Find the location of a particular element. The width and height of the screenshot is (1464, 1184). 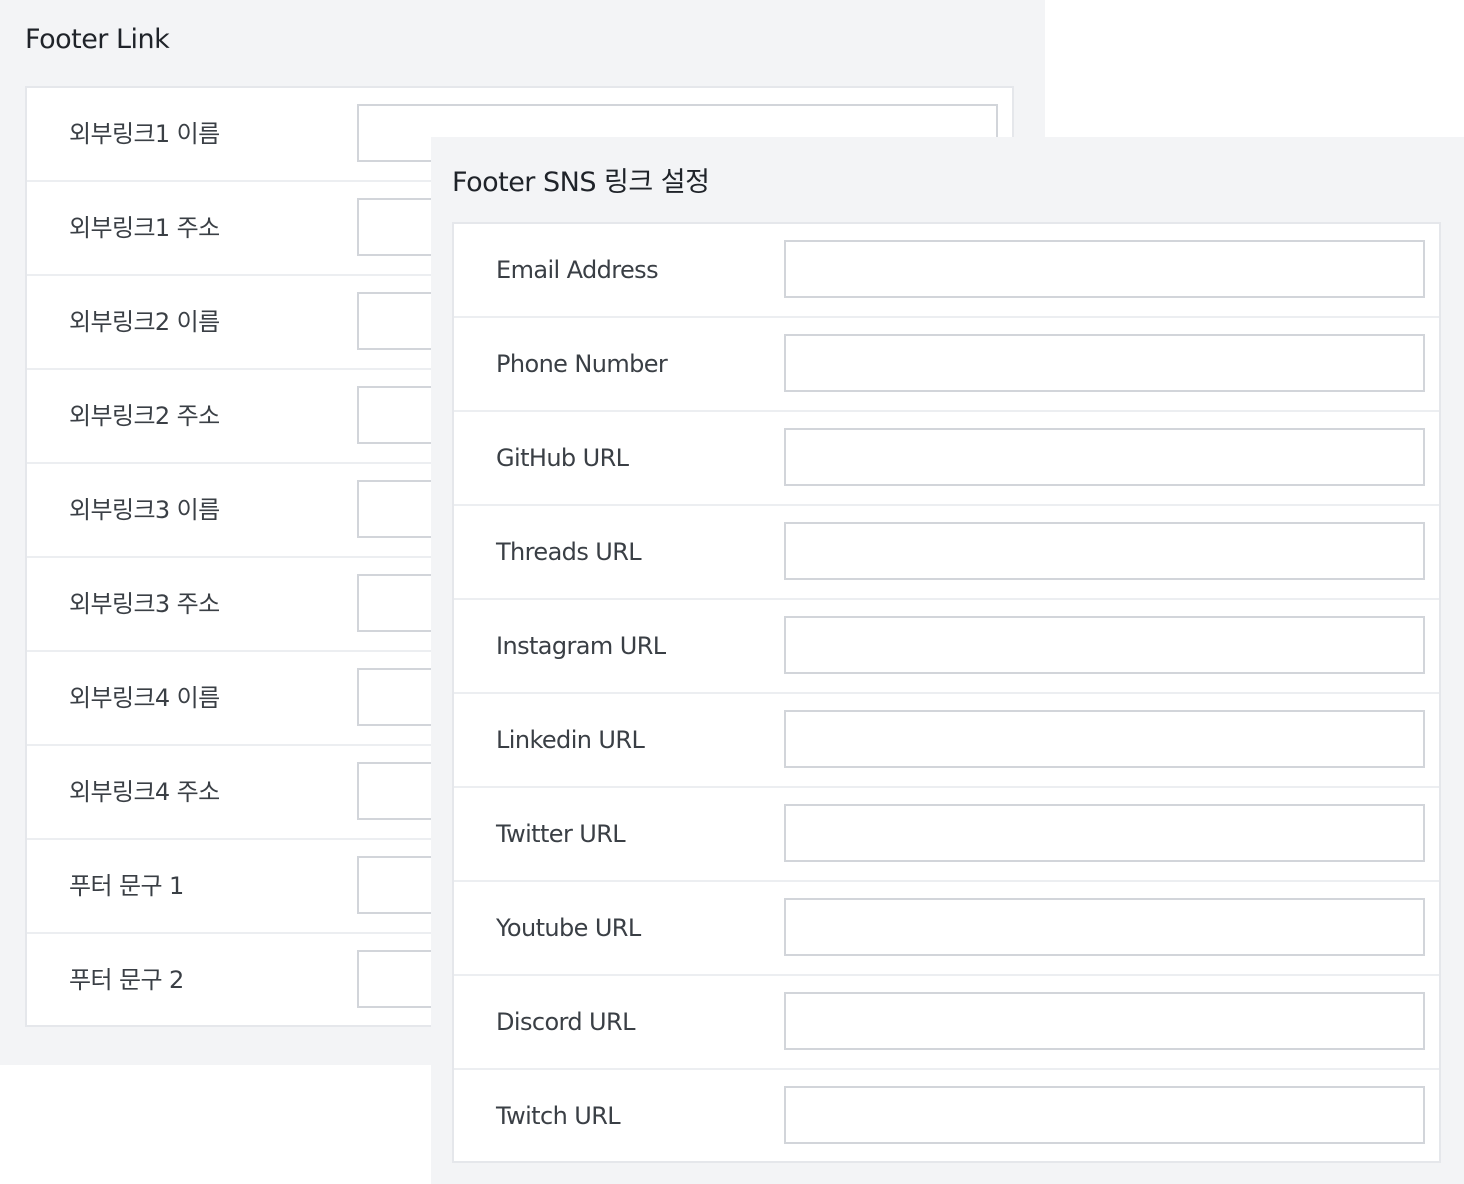

field-label: Threads URL is located at coordinates (569, 552).